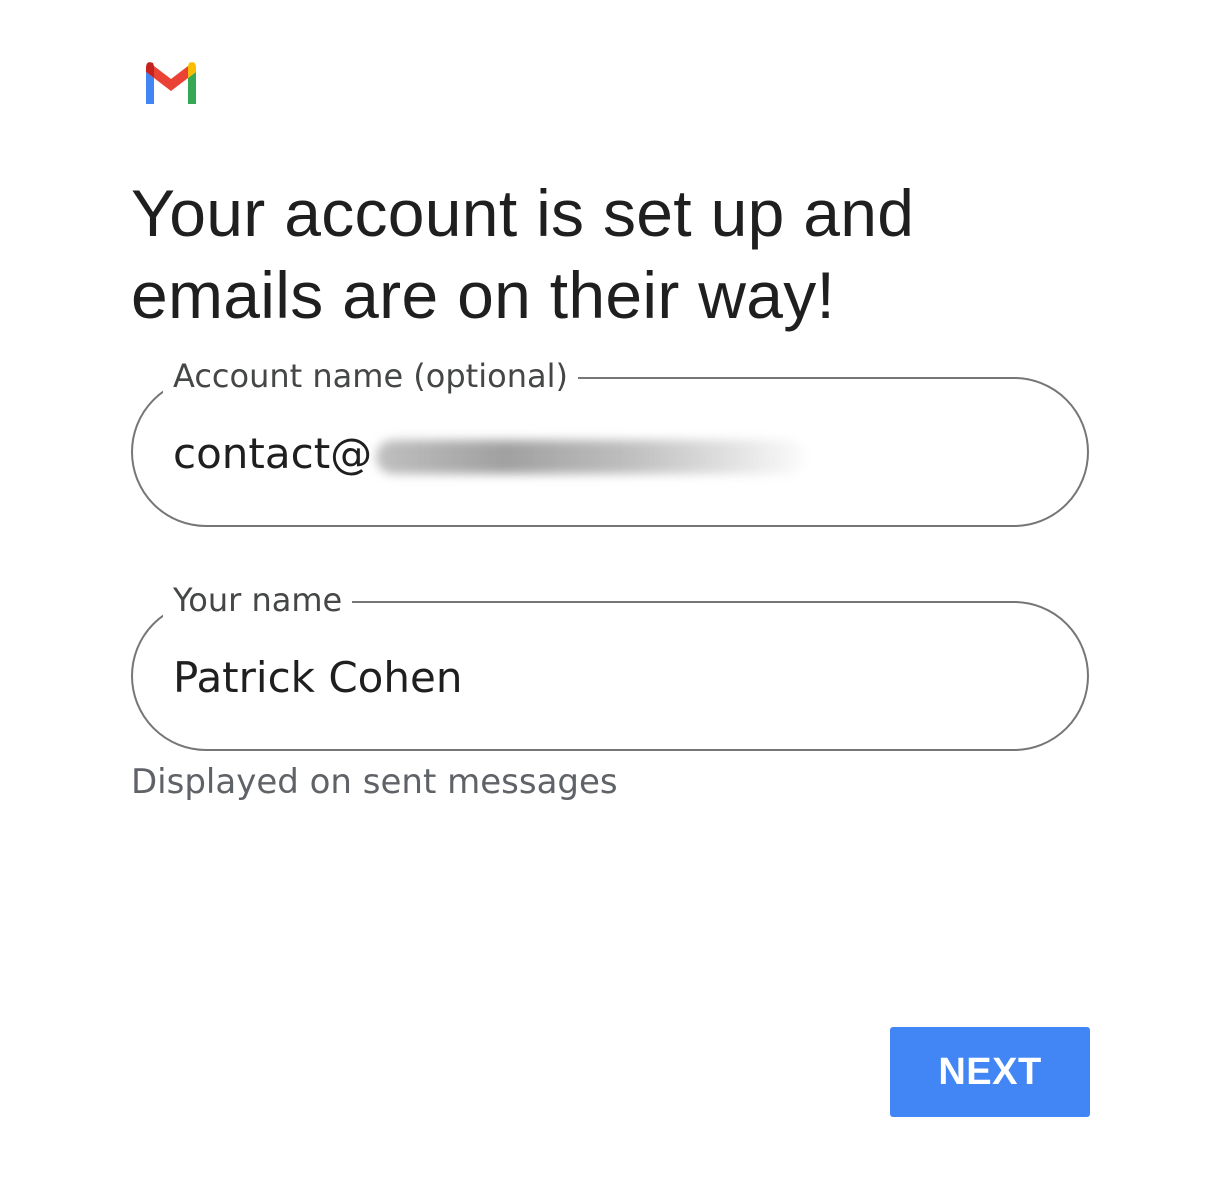  I want to click on account-name-input: contact@, so click(490, 454).